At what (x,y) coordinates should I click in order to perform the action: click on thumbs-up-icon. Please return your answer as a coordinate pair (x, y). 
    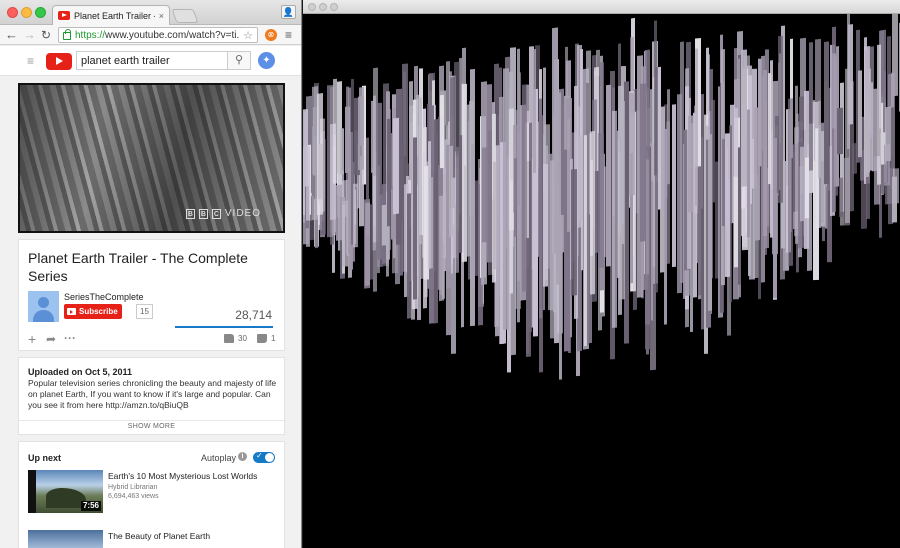
    Looking at the image, I should click on (229, 338).